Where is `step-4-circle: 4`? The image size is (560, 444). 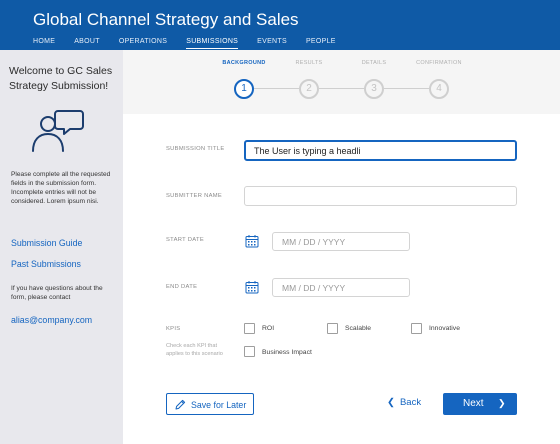
step-4-circle: 4 is located at coordinates (439, 89).